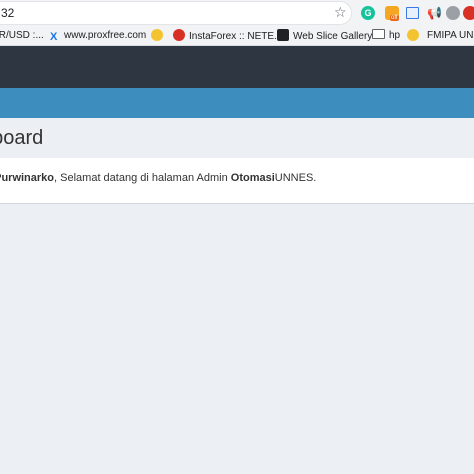 Image resolution: width=474 pixels, height=474 pixels. I want to click on user-name: i Purwinarko, so click(27, 178).